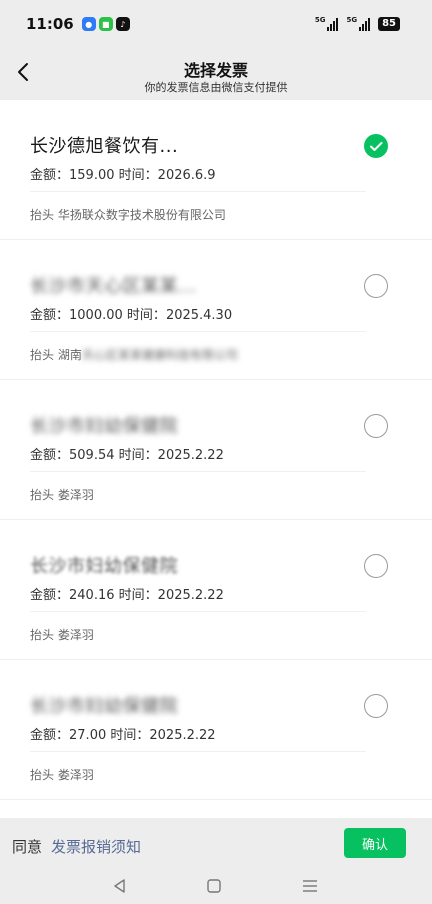 This screenshot has width=432, height=904. What do you see at coordinates (120, 886) in the screenshot?
I see `triangle-back-icon` at bounding box center [120, 886].